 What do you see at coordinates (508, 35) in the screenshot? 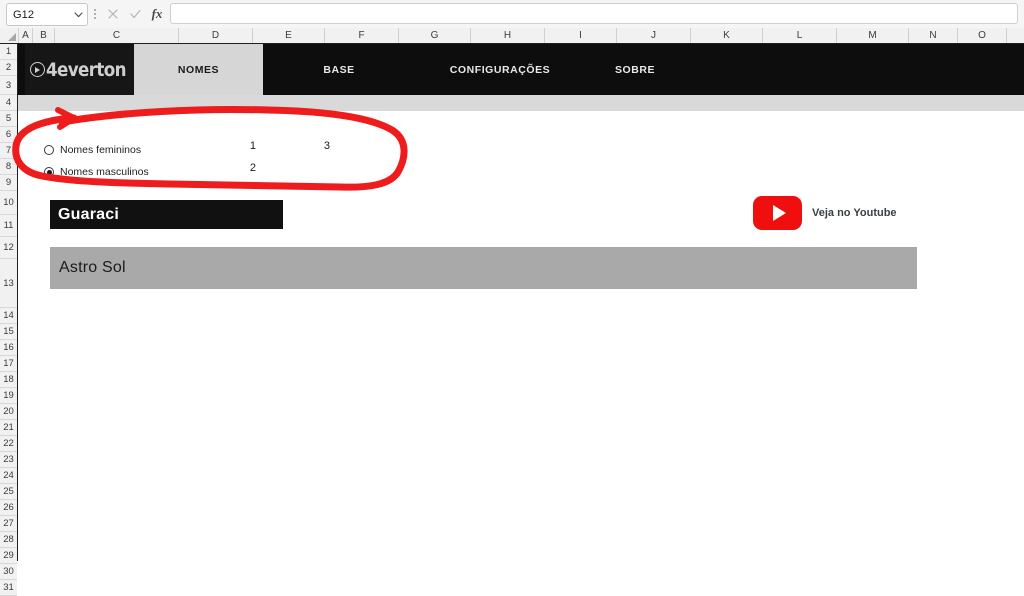
I see `column-header-h: H` at bounding box center [508, 35].